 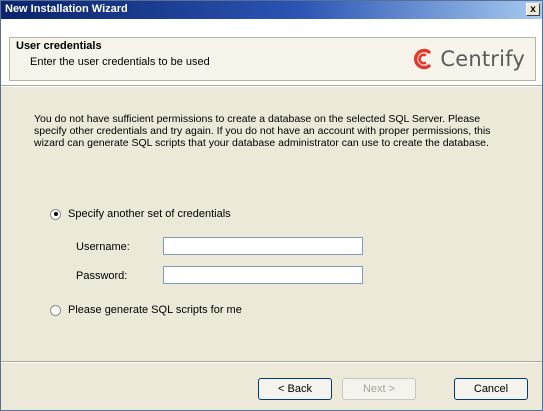 I want to click on next-button: Next >, so click(x=379, y=389).